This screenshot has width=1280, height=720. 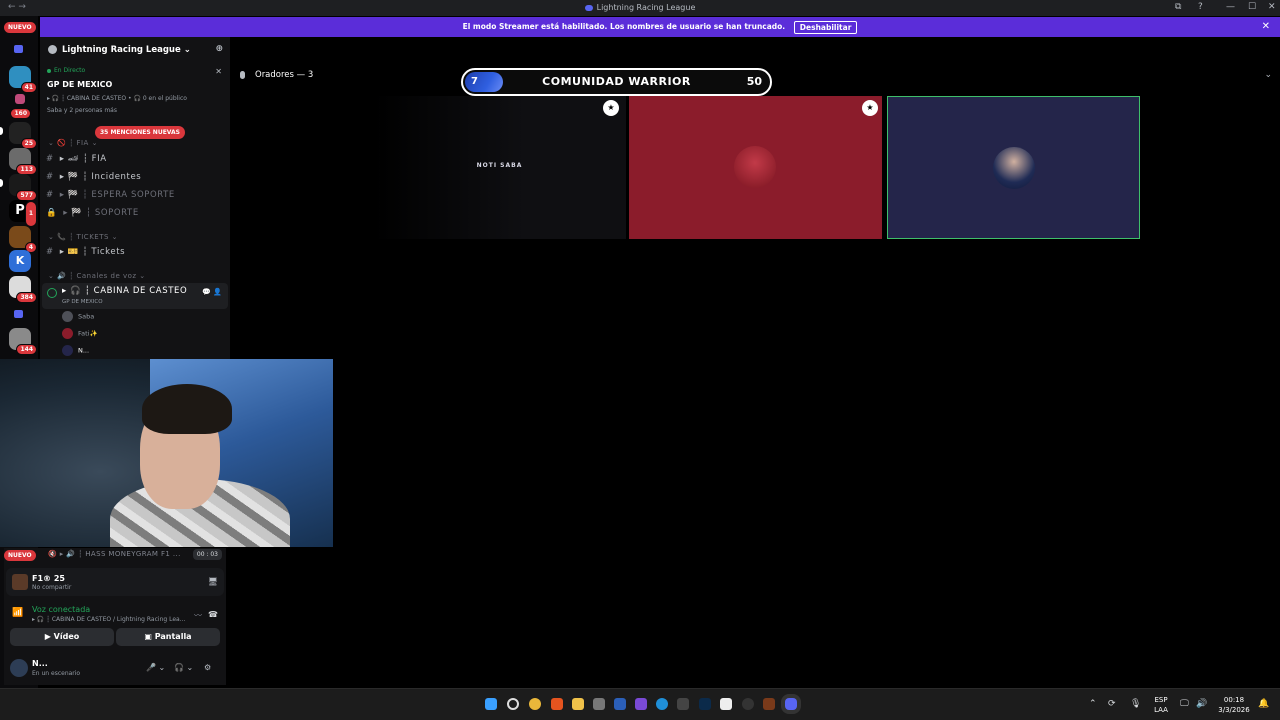 I want to click on lock-icon: 🔒, so click(x=52, y=213).